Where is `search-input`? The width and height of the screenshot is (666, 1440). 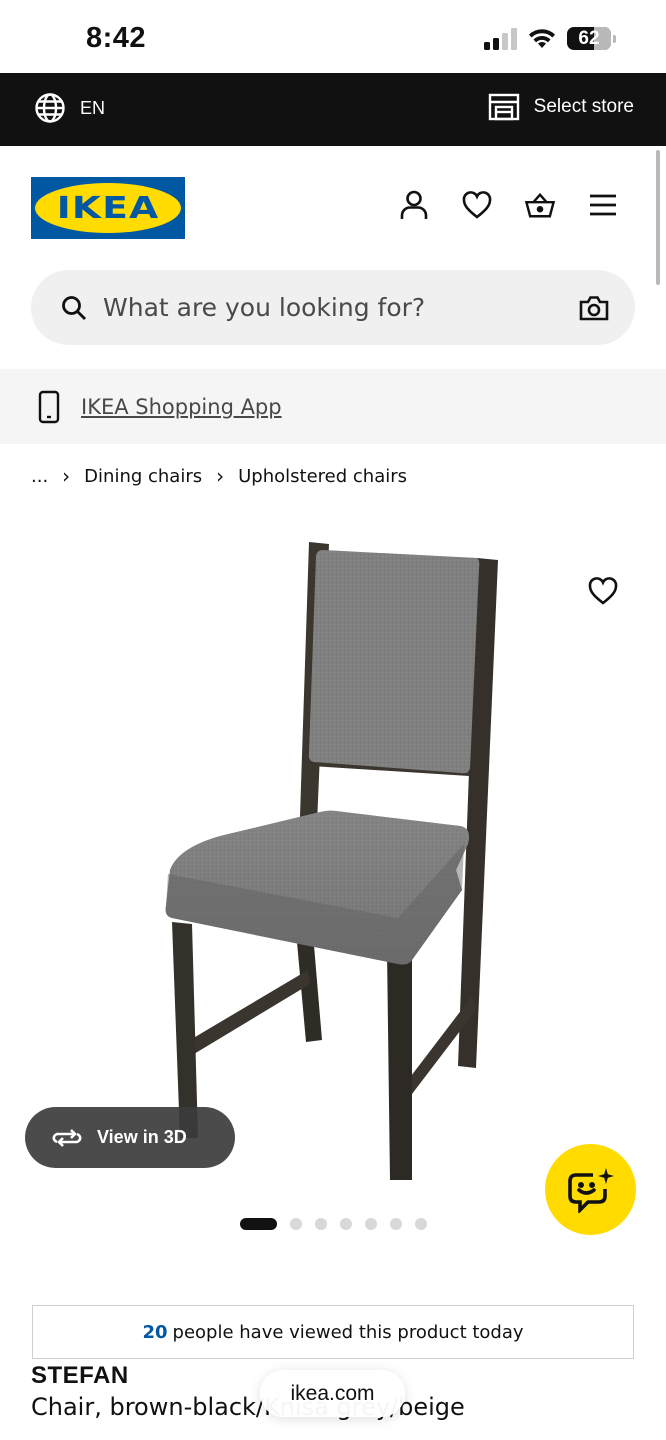
search-input is located at coordinates (341, 307).